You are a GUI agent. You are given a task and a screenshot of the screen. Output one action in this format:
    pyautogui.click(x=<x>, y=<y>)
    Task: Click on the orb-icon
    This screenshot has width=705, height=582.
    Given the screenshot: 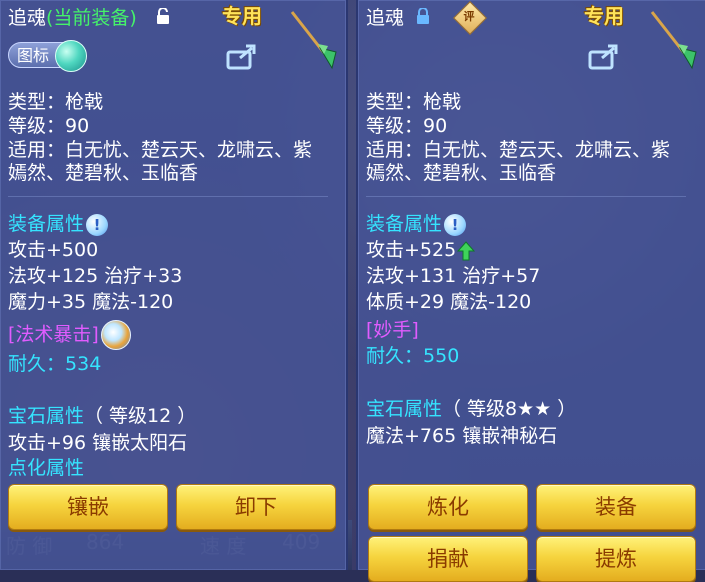 What is the action you would take?
    pyautogui.click(x=71, y=56)
    